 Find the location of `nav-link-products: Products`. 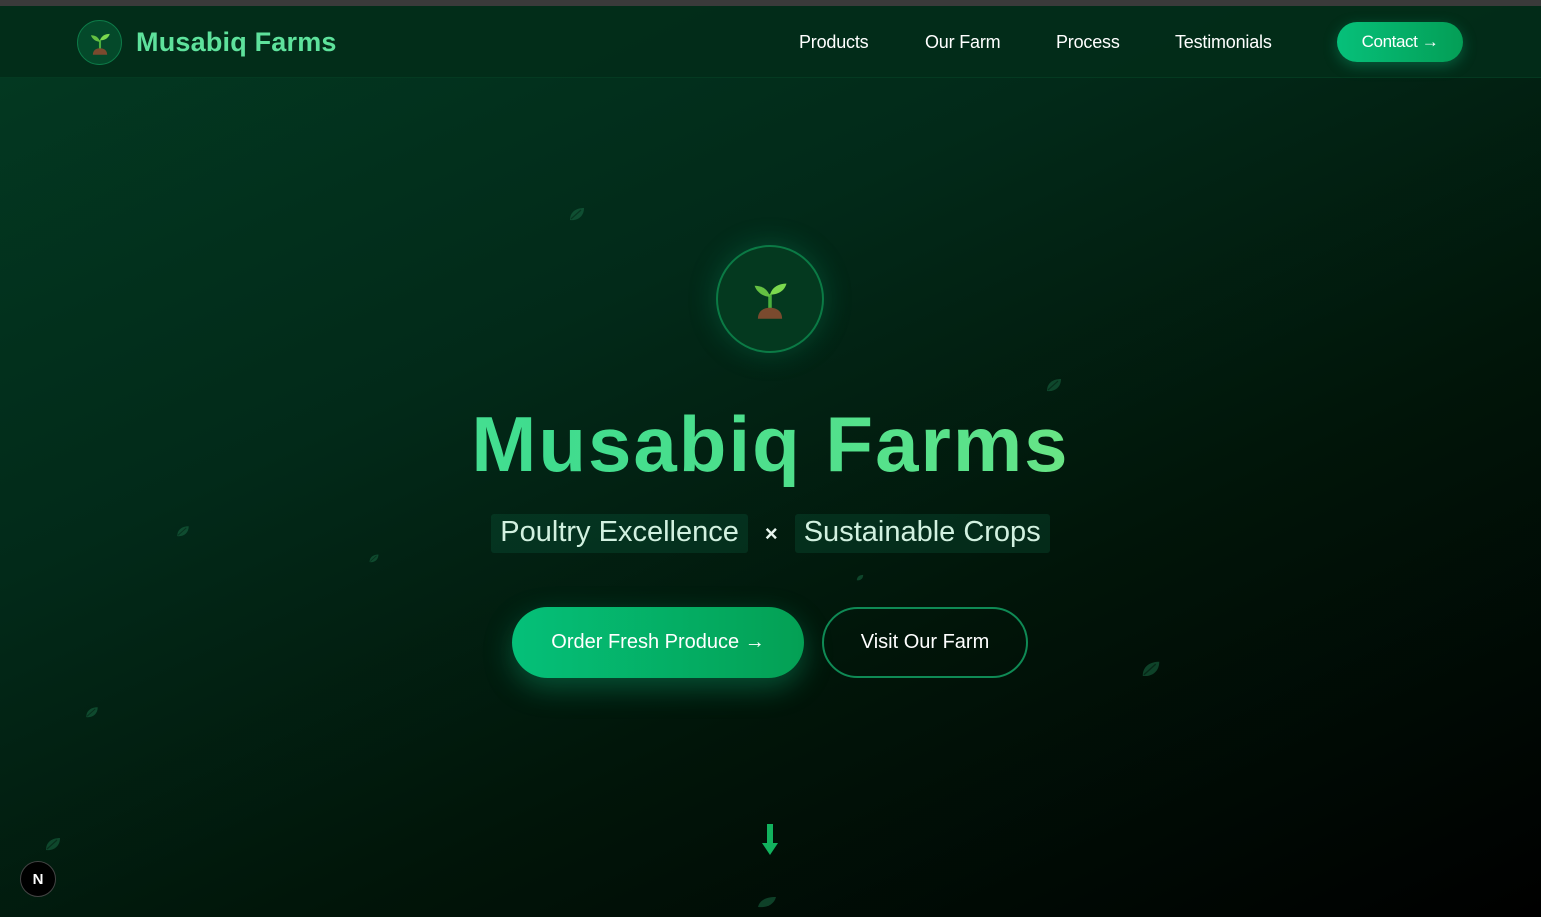

nav-link-products: Products is located at coordinates (834, 42).